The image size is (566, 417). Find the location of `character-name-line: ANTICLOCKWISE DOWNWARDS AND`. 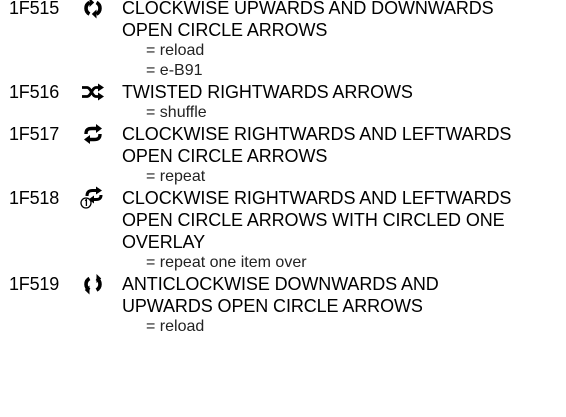

character-name-line: ANTICLOCKWISE DOWNWARDS AND is located at coordinates (280, 284).